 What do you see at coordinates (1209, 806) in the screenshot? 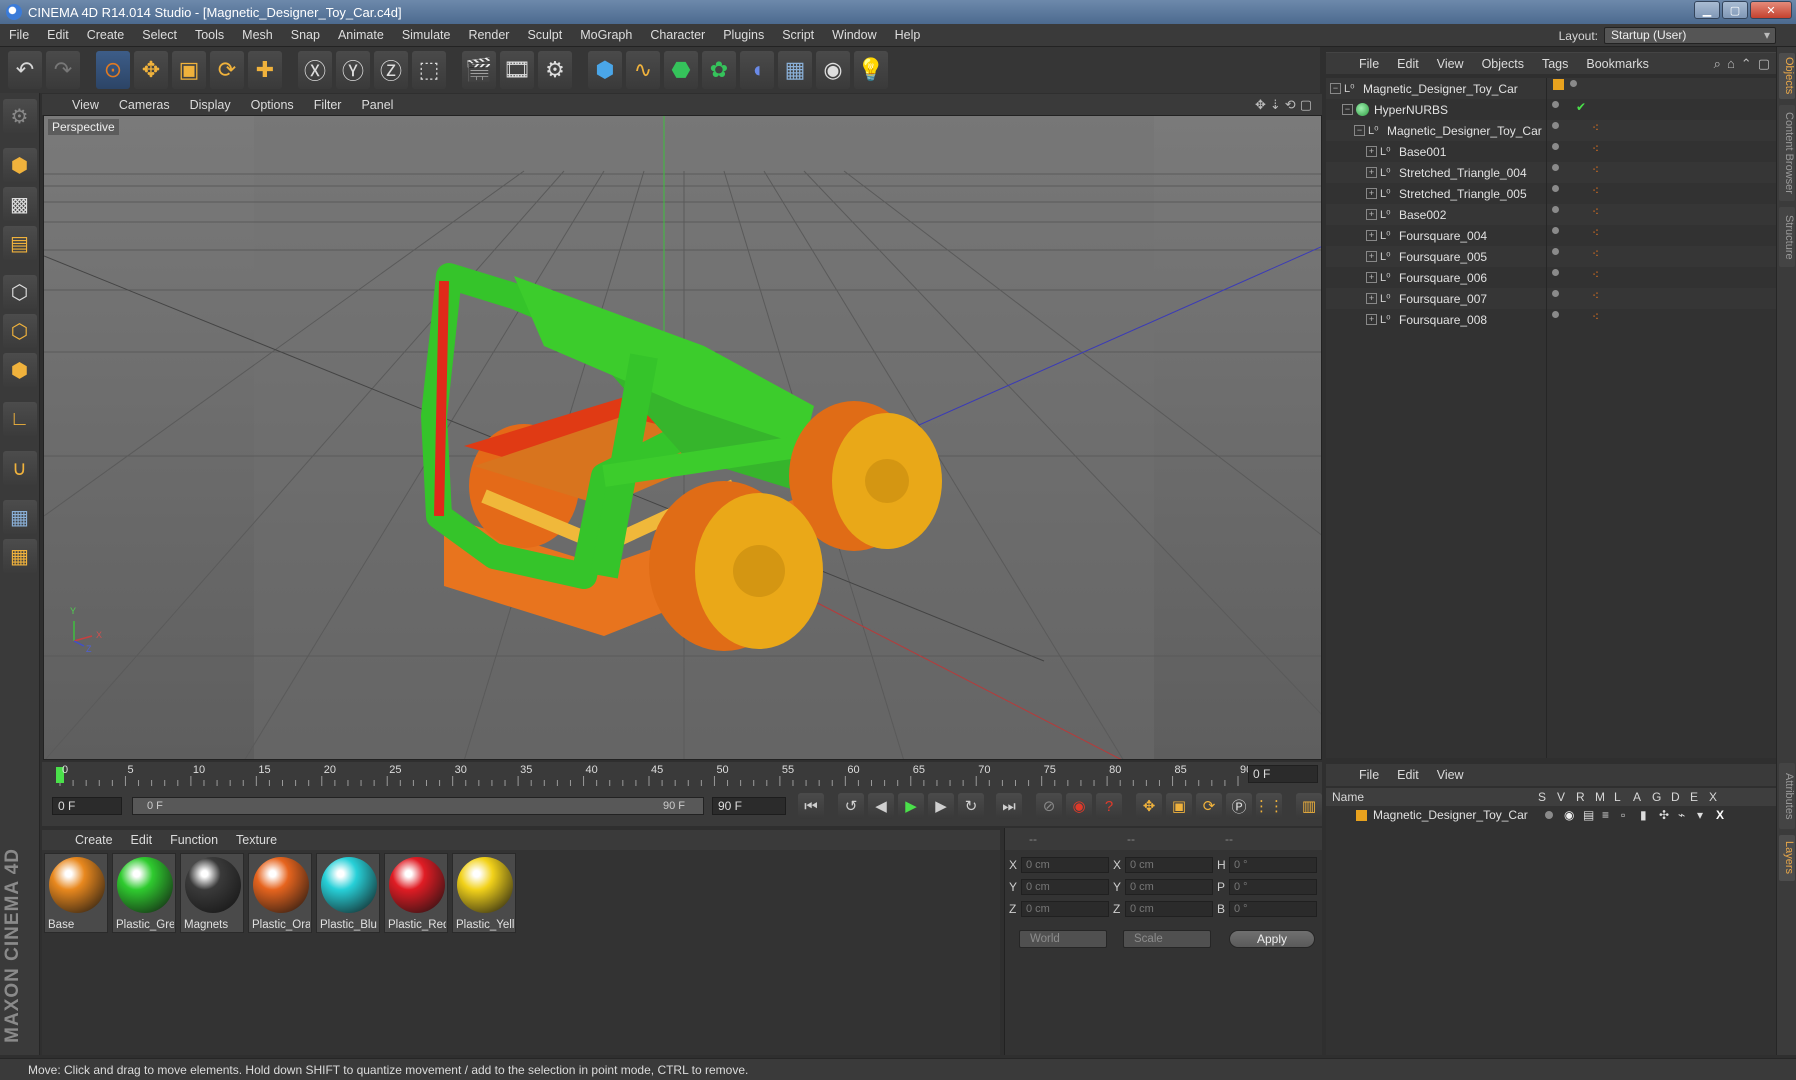
I see `key-rotation-icon: ⟳` at bounding box center [1209, 806].